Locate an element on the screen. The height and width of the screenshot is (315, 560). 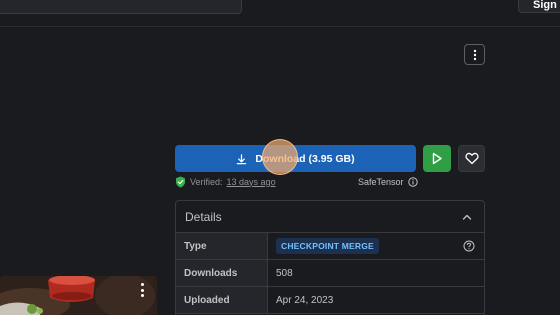
row-value: Apr 24, 2023 is located at coordinates (305, 300).